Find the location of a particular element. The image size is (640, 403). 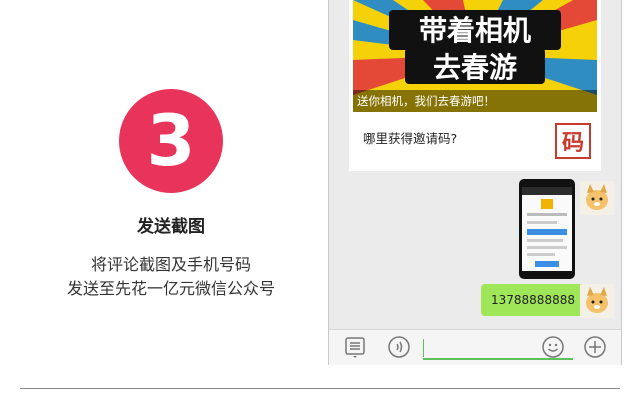

step-number: 3 is located at coordinates (171, 141).